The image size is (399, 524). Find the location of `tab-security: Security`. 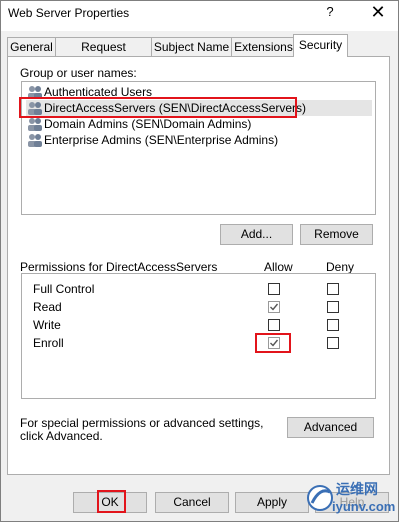

tab-security: Security is located at coordinates (320, 45).